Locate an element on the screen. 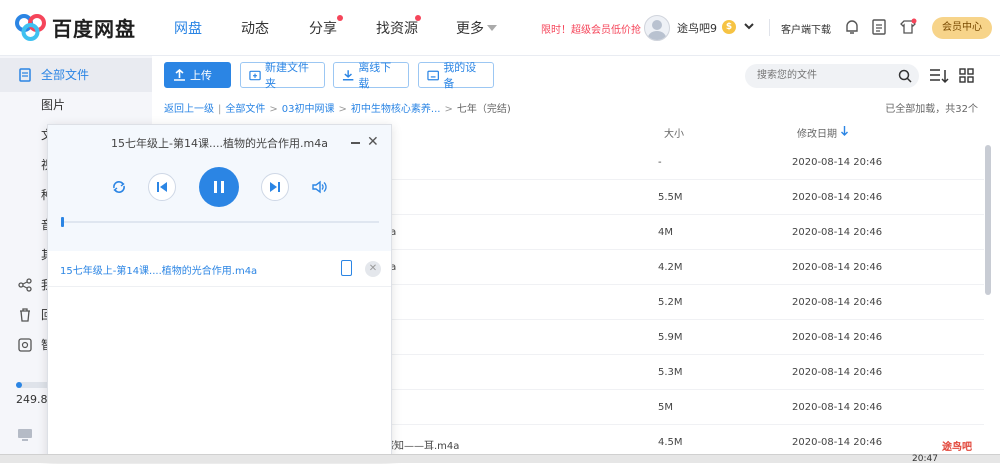 This screenshot has width=1000, height=464. sidebar-item-all-files: 全部文件 is located at coordinates (76, 75).